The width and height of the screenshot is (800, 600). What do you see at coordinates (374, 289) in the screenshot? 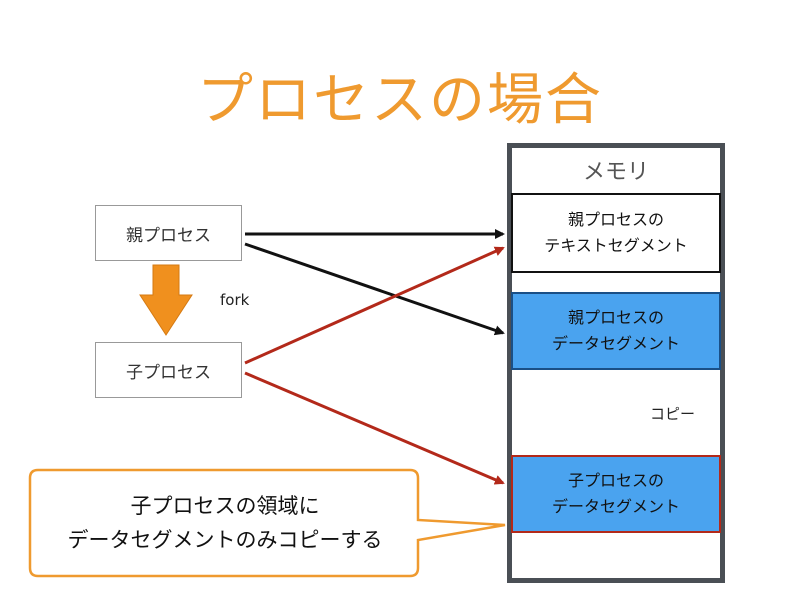
I see `arrow-parent-to-data` at bounding box center [374, 289].